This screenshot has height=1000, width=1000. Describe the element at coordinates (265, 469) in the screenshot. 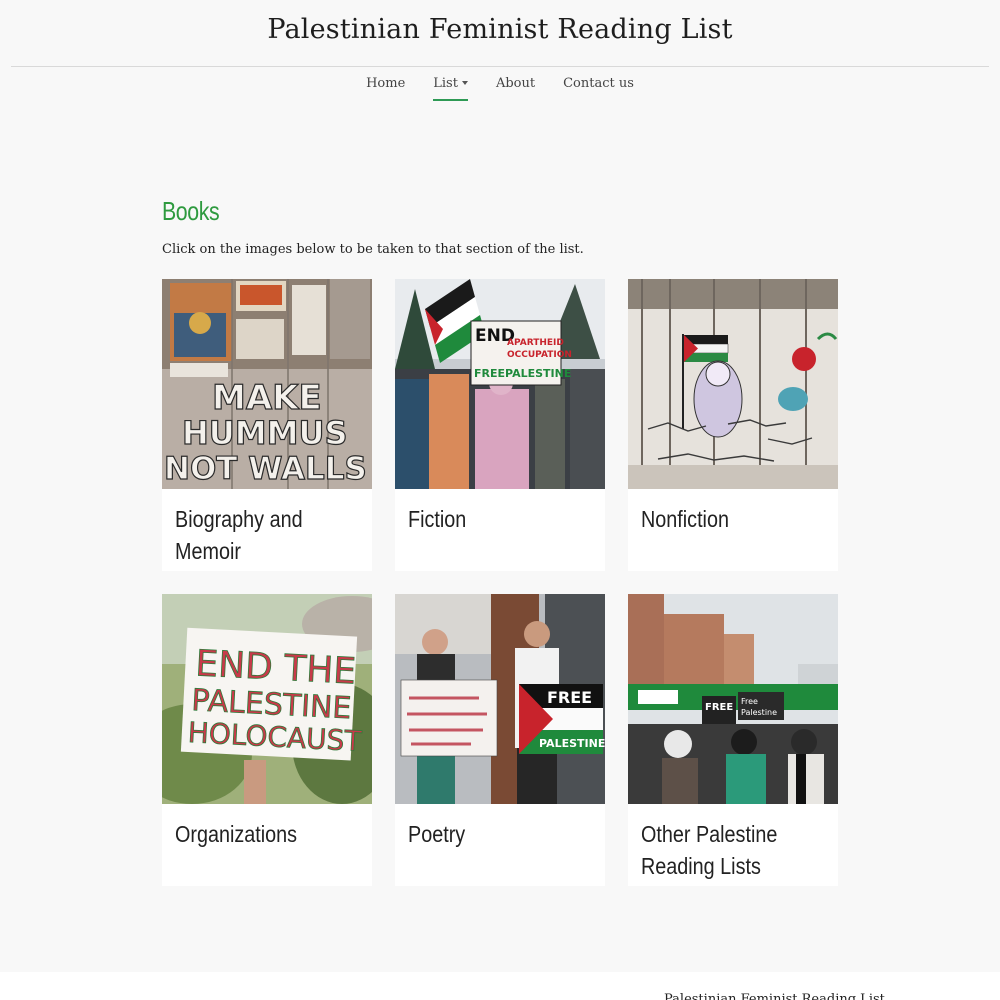

I see `graffiti-line-3: NOT WALLS` at that location.